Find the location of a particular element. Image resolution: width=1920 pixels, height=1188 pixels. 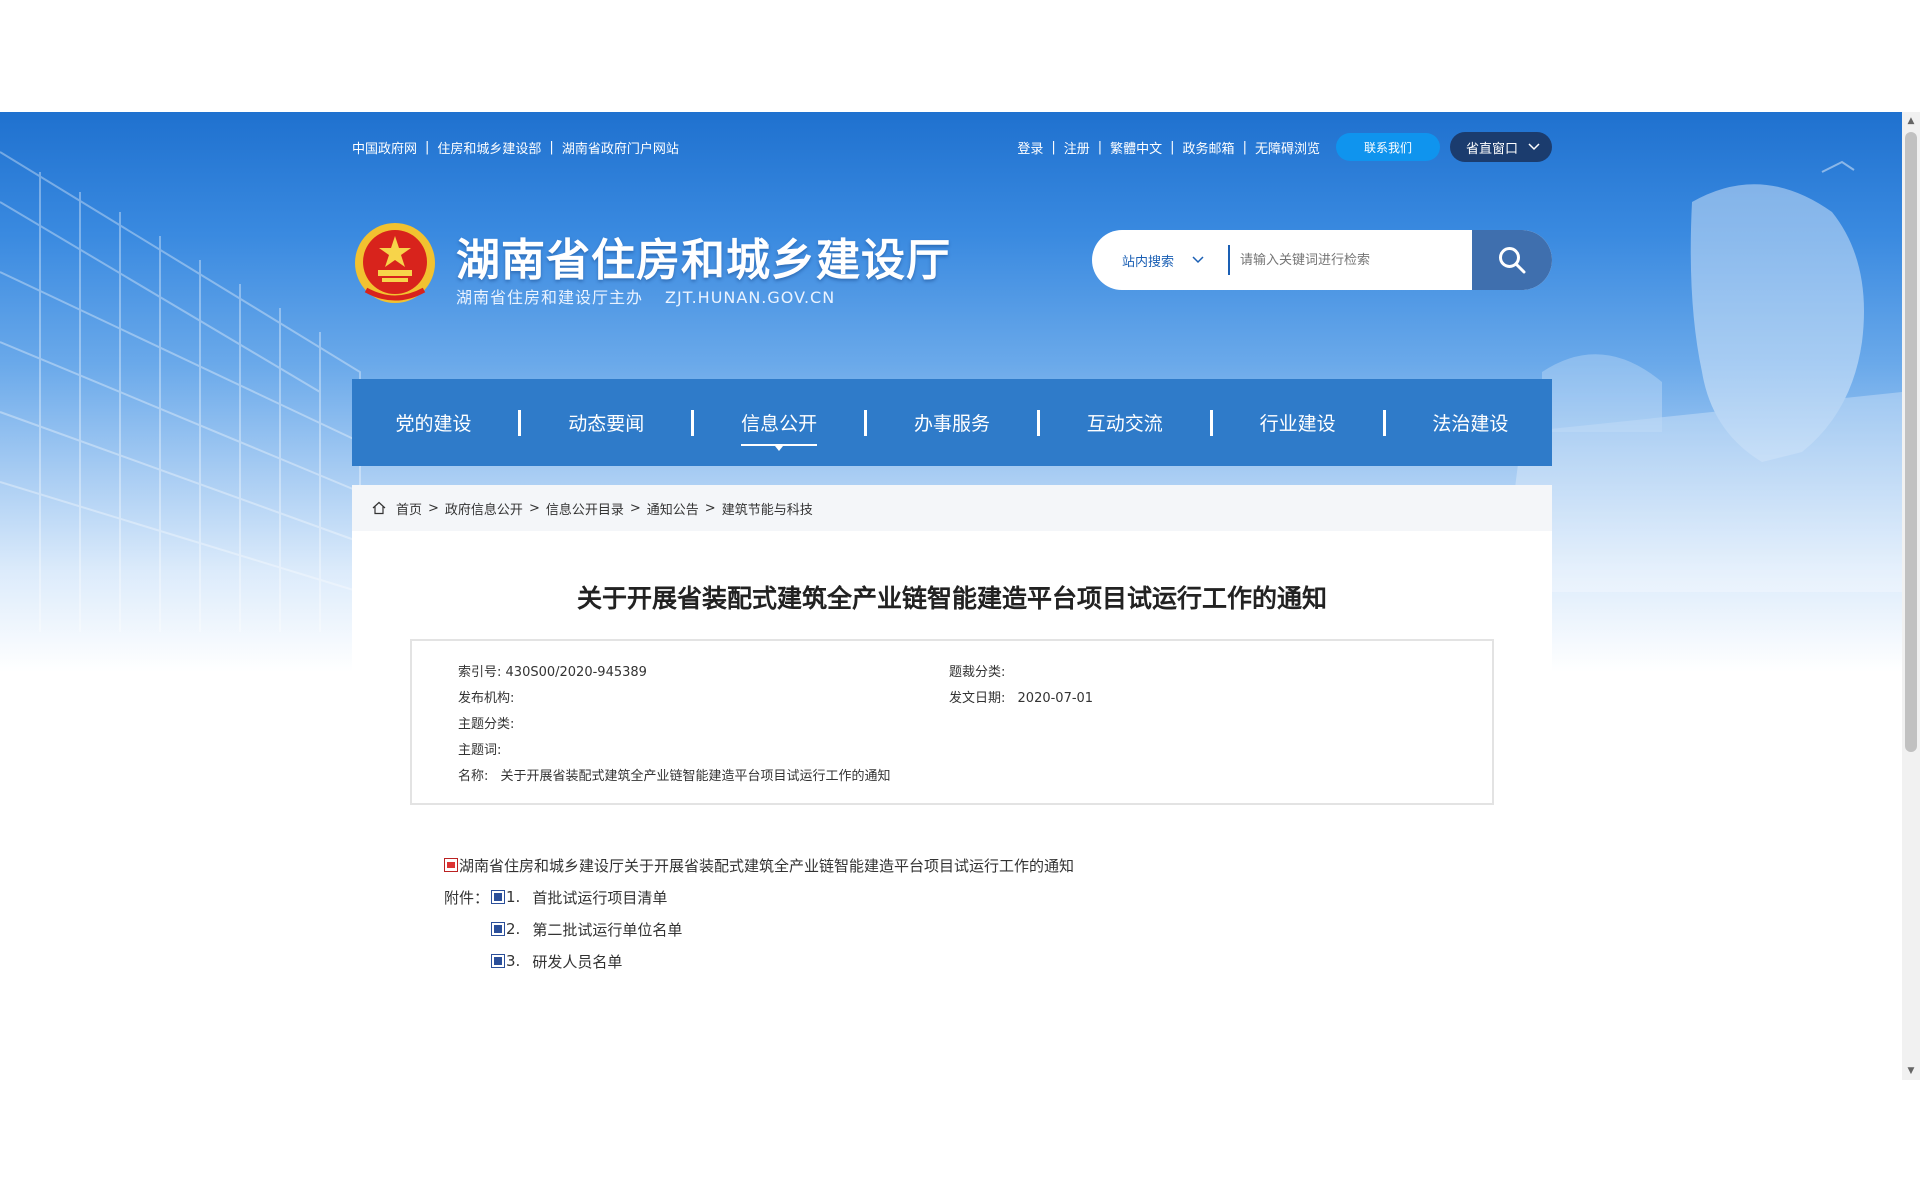

attachment-name: 研发人员名单 is located at coordinates (577, 961).